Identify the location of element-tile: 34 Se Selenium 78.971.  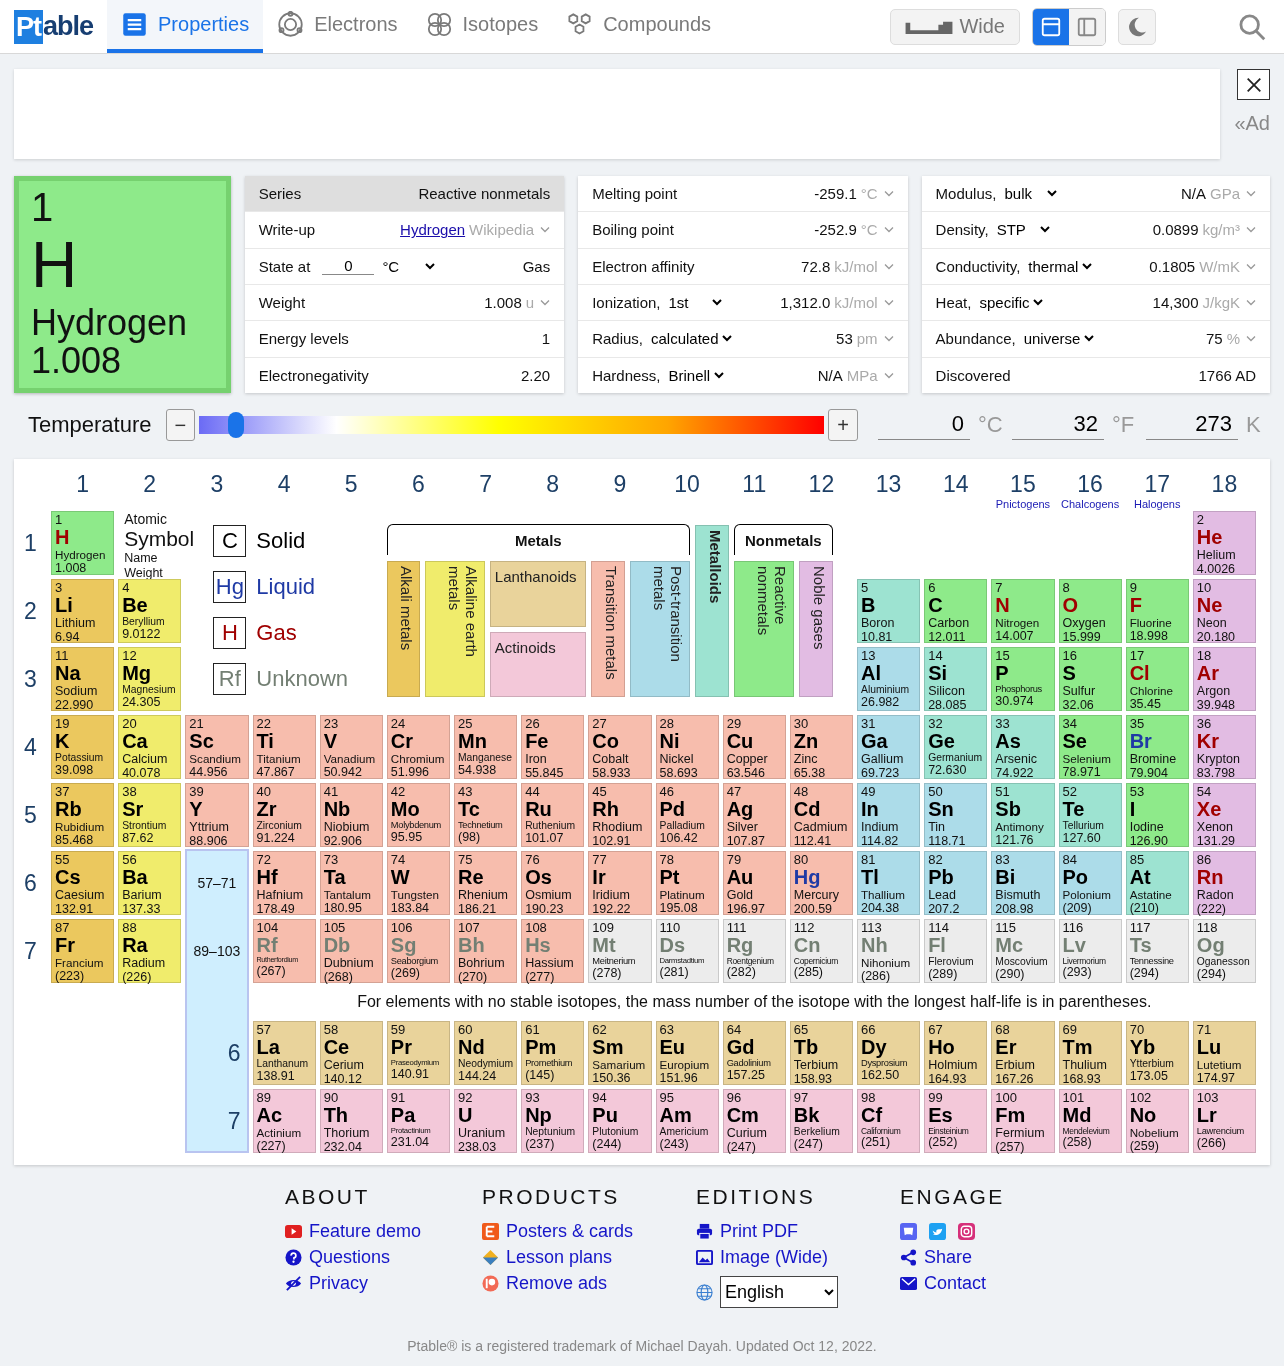
(1090, 747).